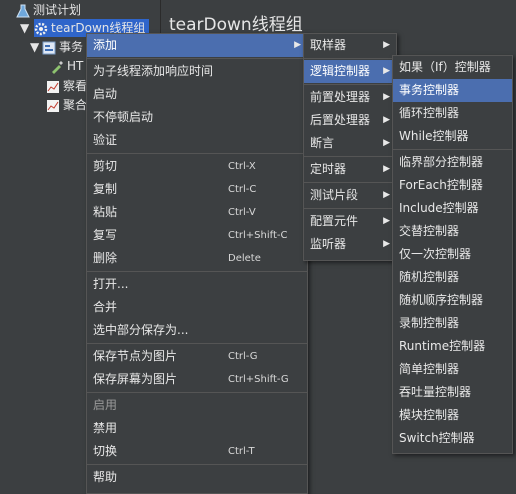 The height and width of the screenshot is (494, 516). What do you see at coordinates (41, 29) in the screenshot?
I see `gear-icon` at bounding box center [41, 29].